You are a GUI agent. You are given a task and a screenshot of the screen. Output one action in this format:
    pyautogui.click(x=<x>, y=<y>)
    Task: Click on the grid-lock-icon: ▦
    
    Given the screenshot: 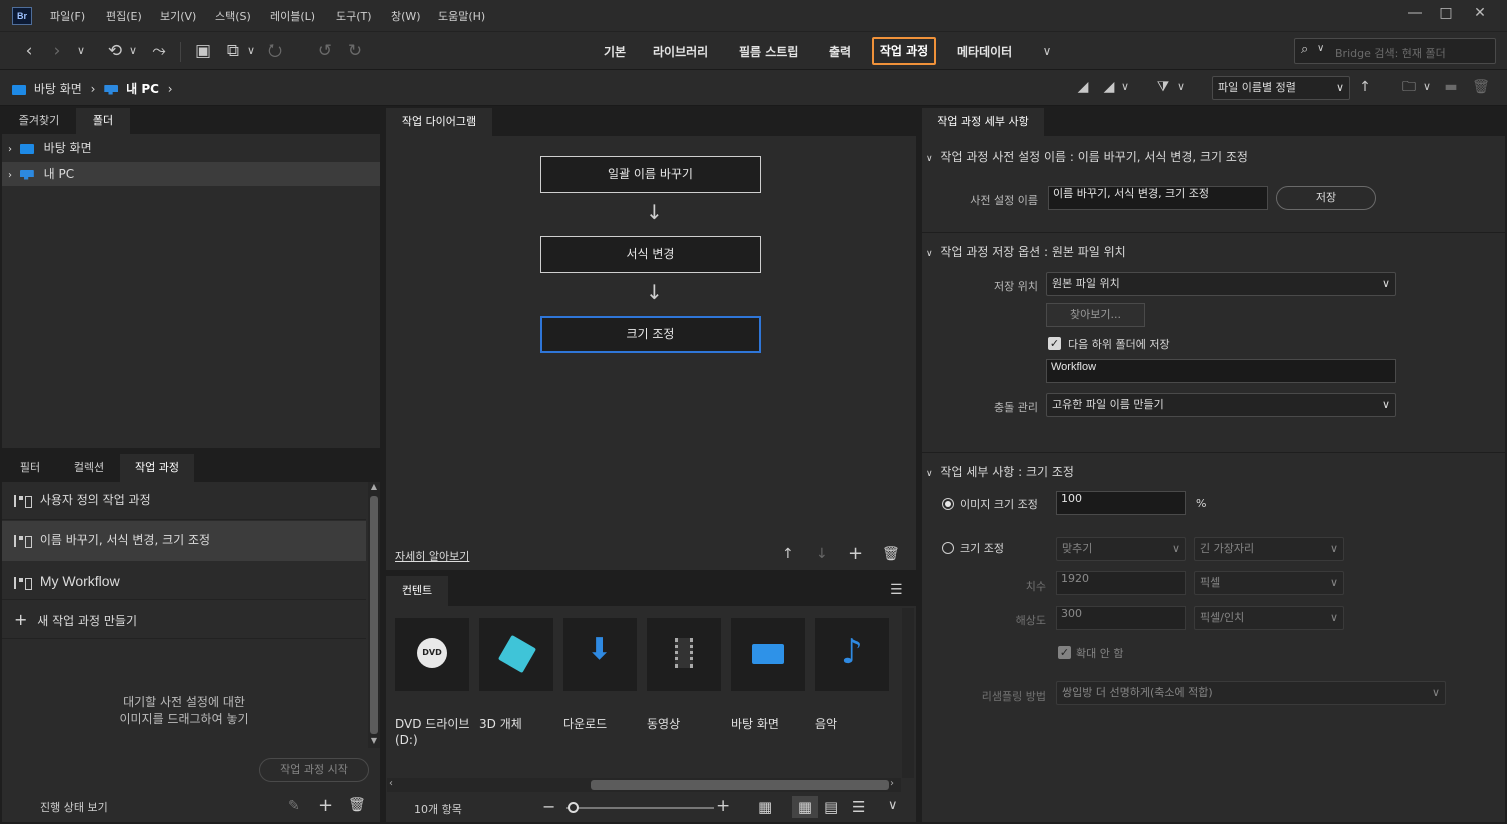 What is the action you would take?
    pyautogui.click(x=765, y=807)
    